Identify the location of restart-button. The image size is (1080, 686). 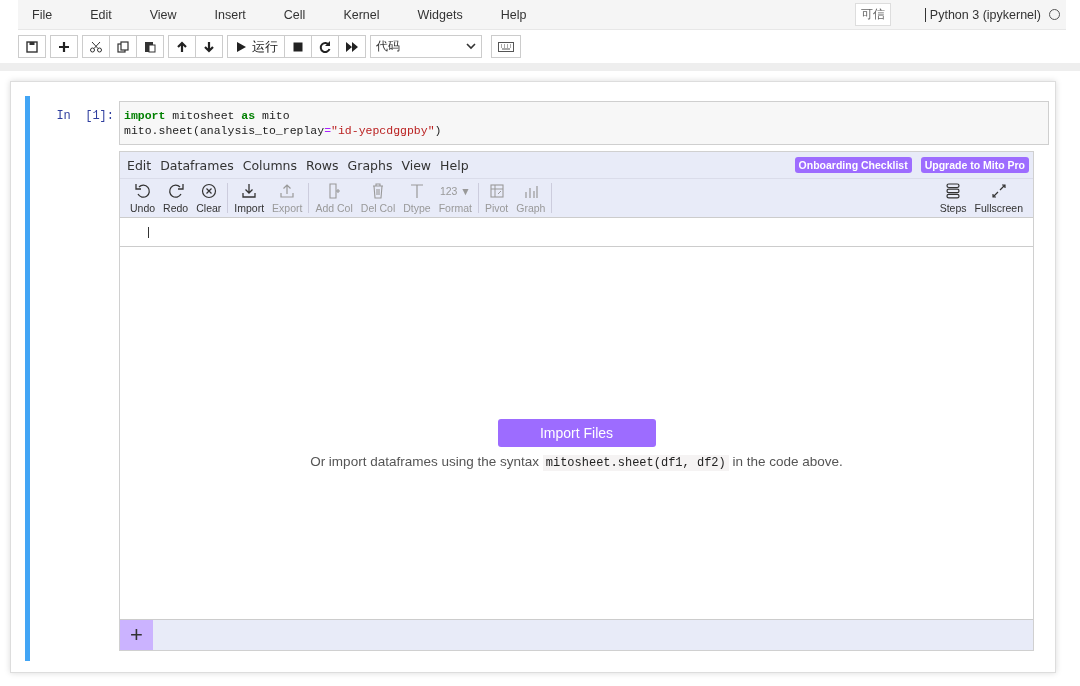
(324, 46).